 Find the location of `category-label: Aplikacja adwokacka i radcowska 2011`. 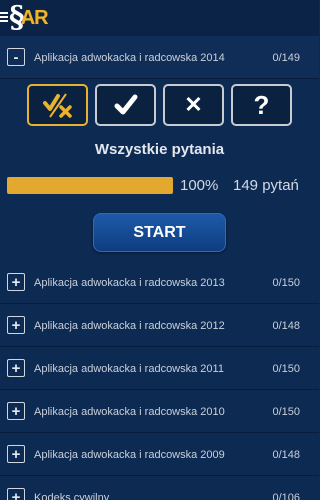

category-label: Aplikacja adwokacka i radcowska 2011 is located at coordinates (129, 369).